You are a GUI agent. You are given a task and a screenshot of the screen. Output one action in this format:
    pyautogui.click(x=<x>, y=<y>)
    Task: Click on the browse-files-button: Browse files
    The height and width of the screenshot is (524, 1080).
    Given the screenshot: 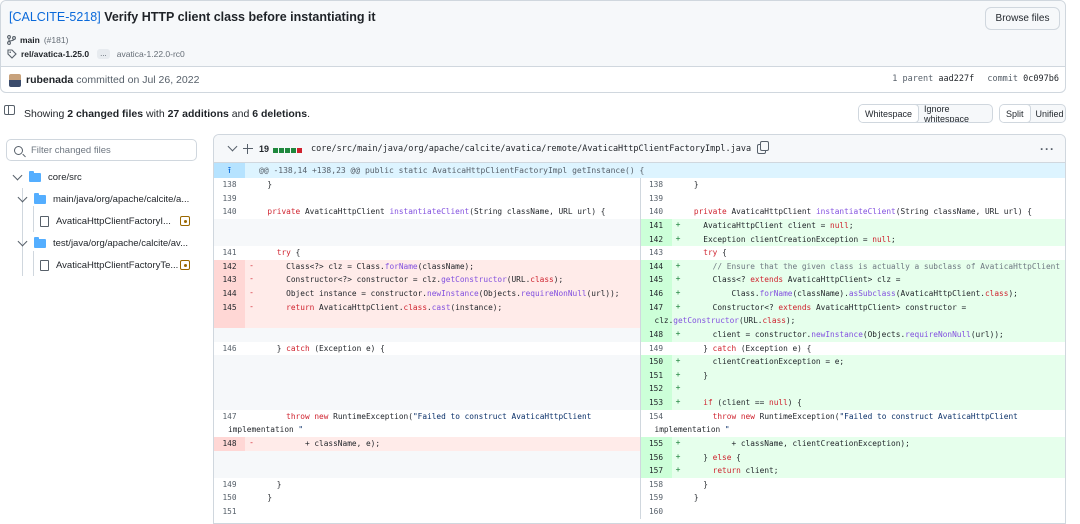 What is the action you would take?
    pyautogui.click(x=1022, y=18)
    